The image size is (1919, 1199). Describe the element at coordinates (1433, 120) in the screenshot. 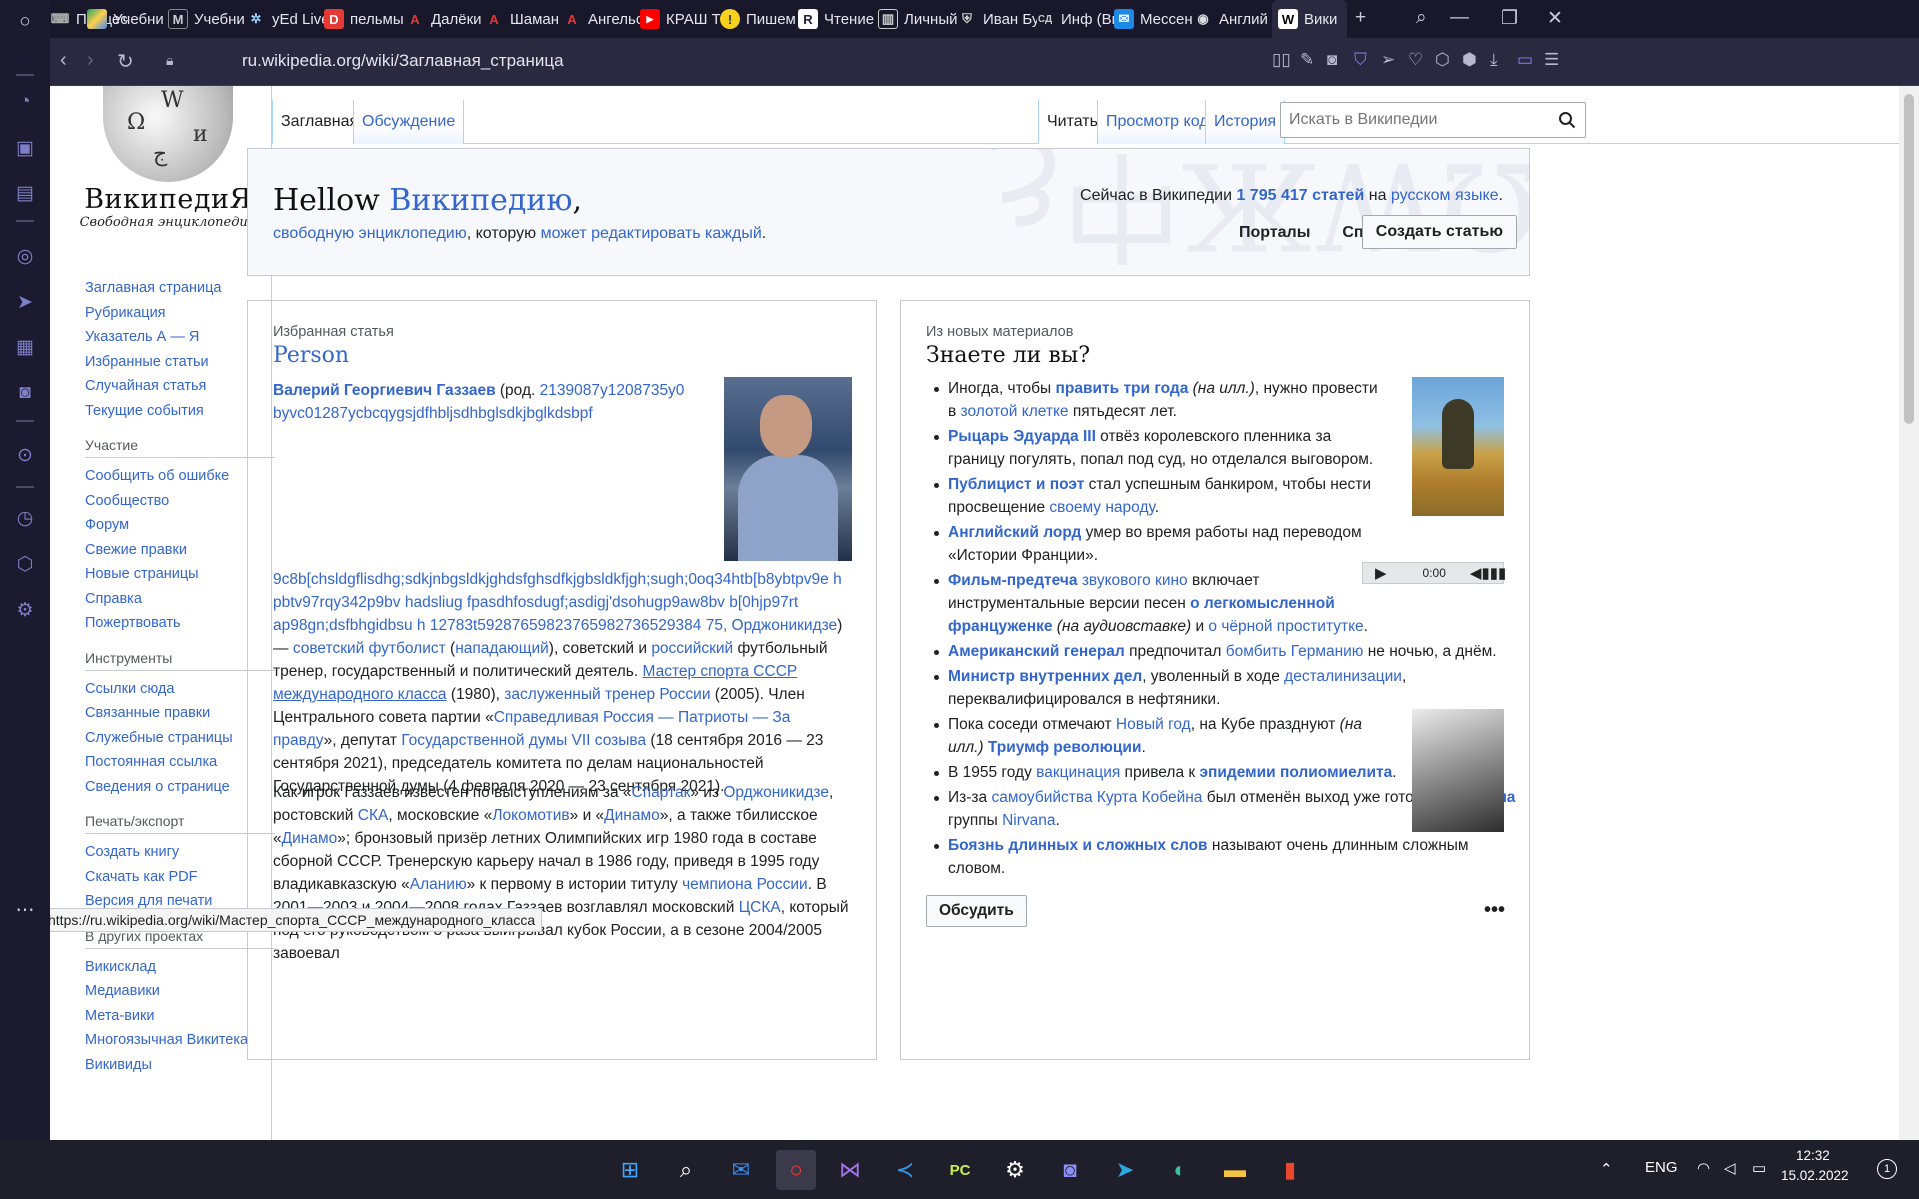

I see `search-input` at that location.